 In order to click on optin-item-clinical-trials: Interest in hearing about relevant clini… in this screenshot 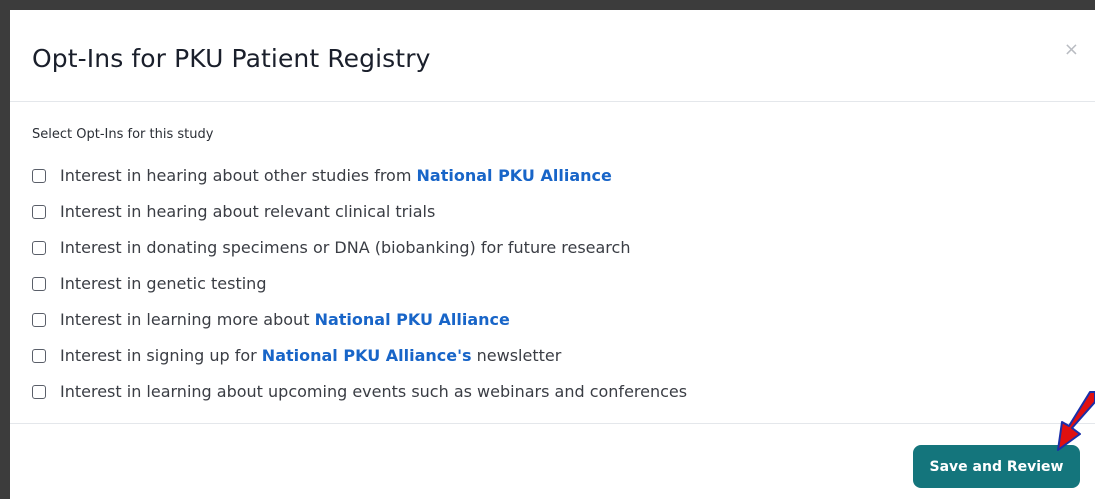, I will do `click(359, 212)`.